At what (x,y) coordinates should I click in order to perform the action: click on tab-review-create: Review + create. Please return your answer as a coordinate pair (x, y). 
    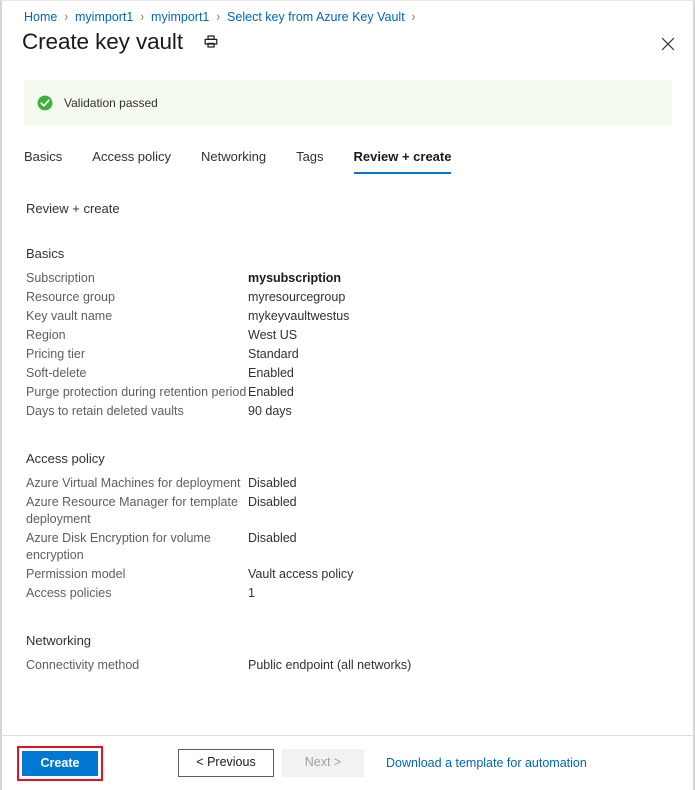
    Looking at the image, I should click on (402, 161).